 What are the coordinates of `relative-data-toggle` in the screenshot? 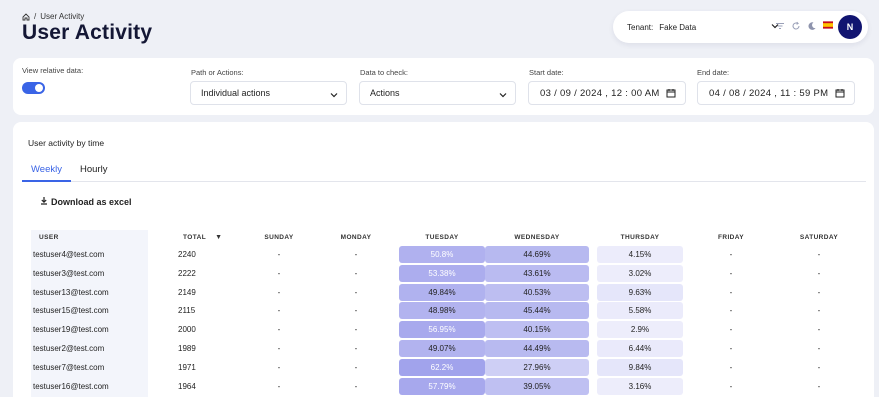 It's located at (33, 88).